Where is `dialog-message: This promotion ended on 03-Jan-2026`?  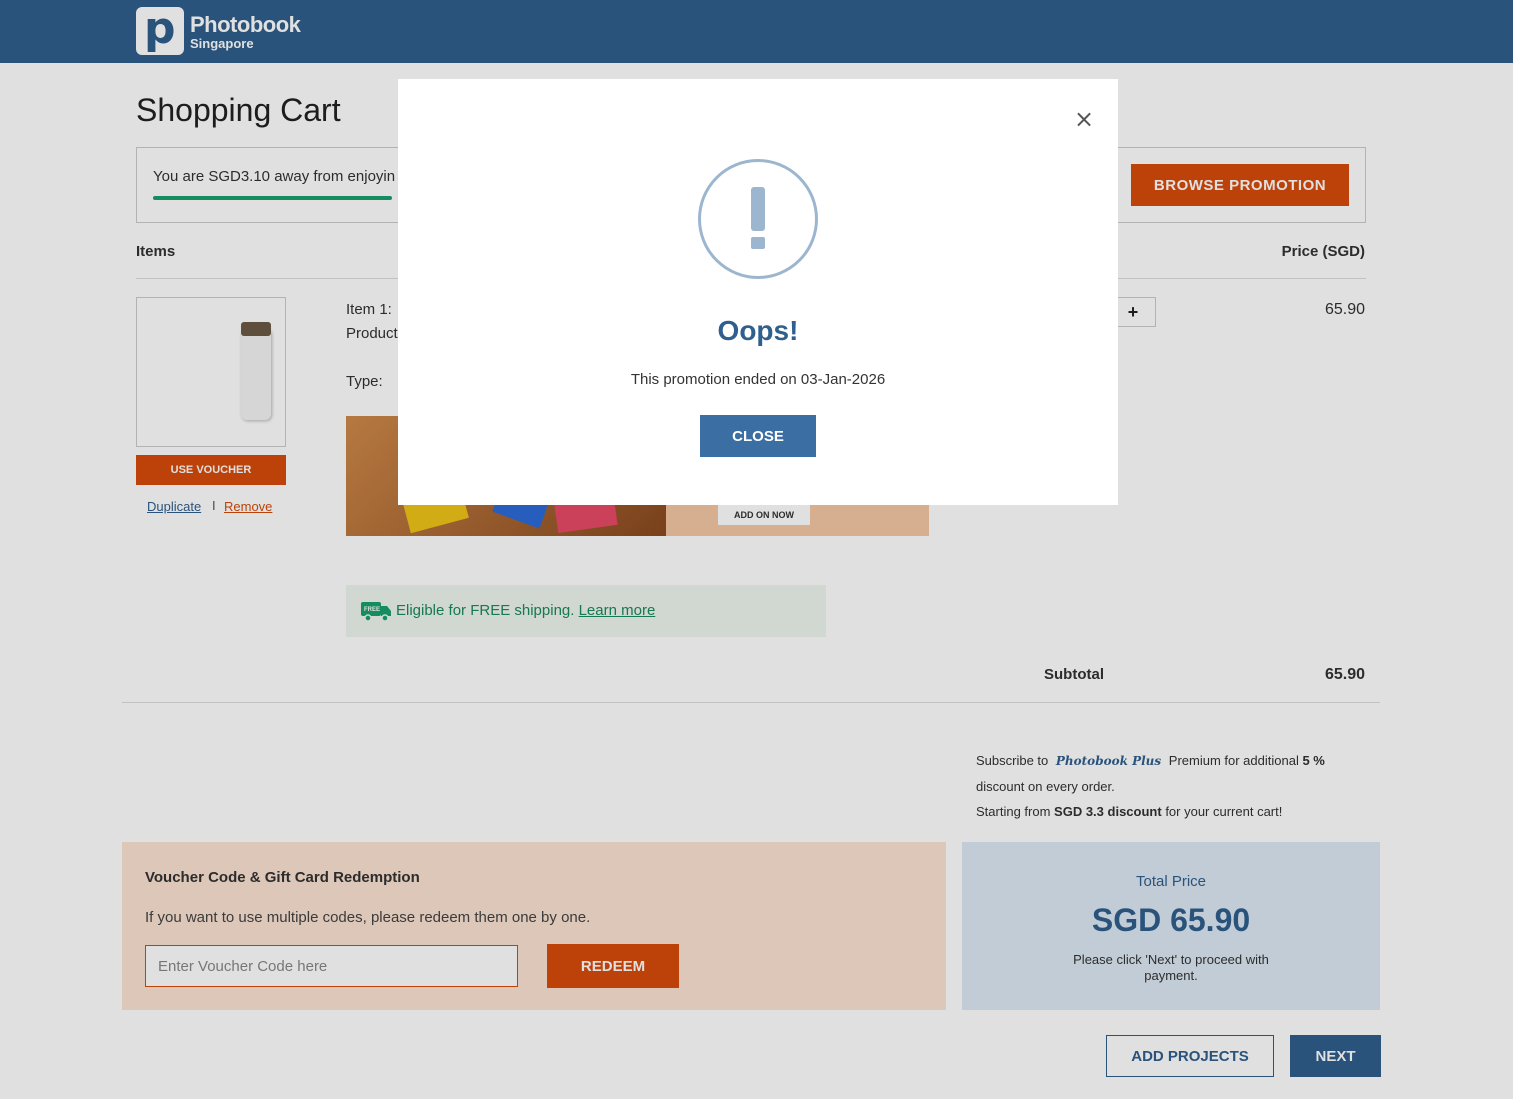
dialog-message: This promotion ended on 03-Jan-2026 is located at coordinates (758, 379).